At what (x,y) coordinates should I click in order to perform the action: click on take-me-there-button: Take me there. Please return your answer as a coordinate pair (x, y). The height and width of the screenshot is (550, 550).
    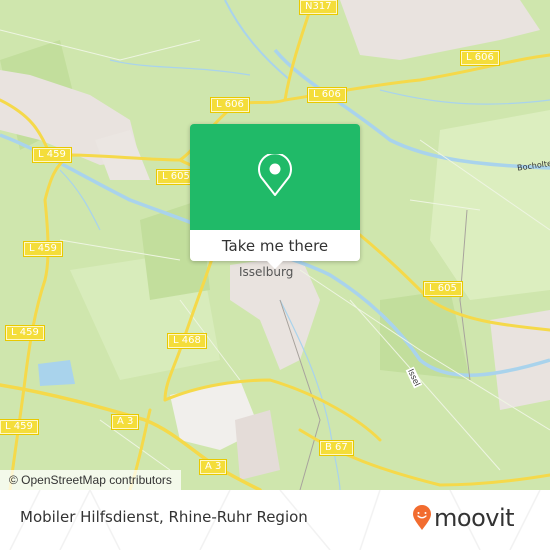
    Looking at the image, I should click on (275, 245).